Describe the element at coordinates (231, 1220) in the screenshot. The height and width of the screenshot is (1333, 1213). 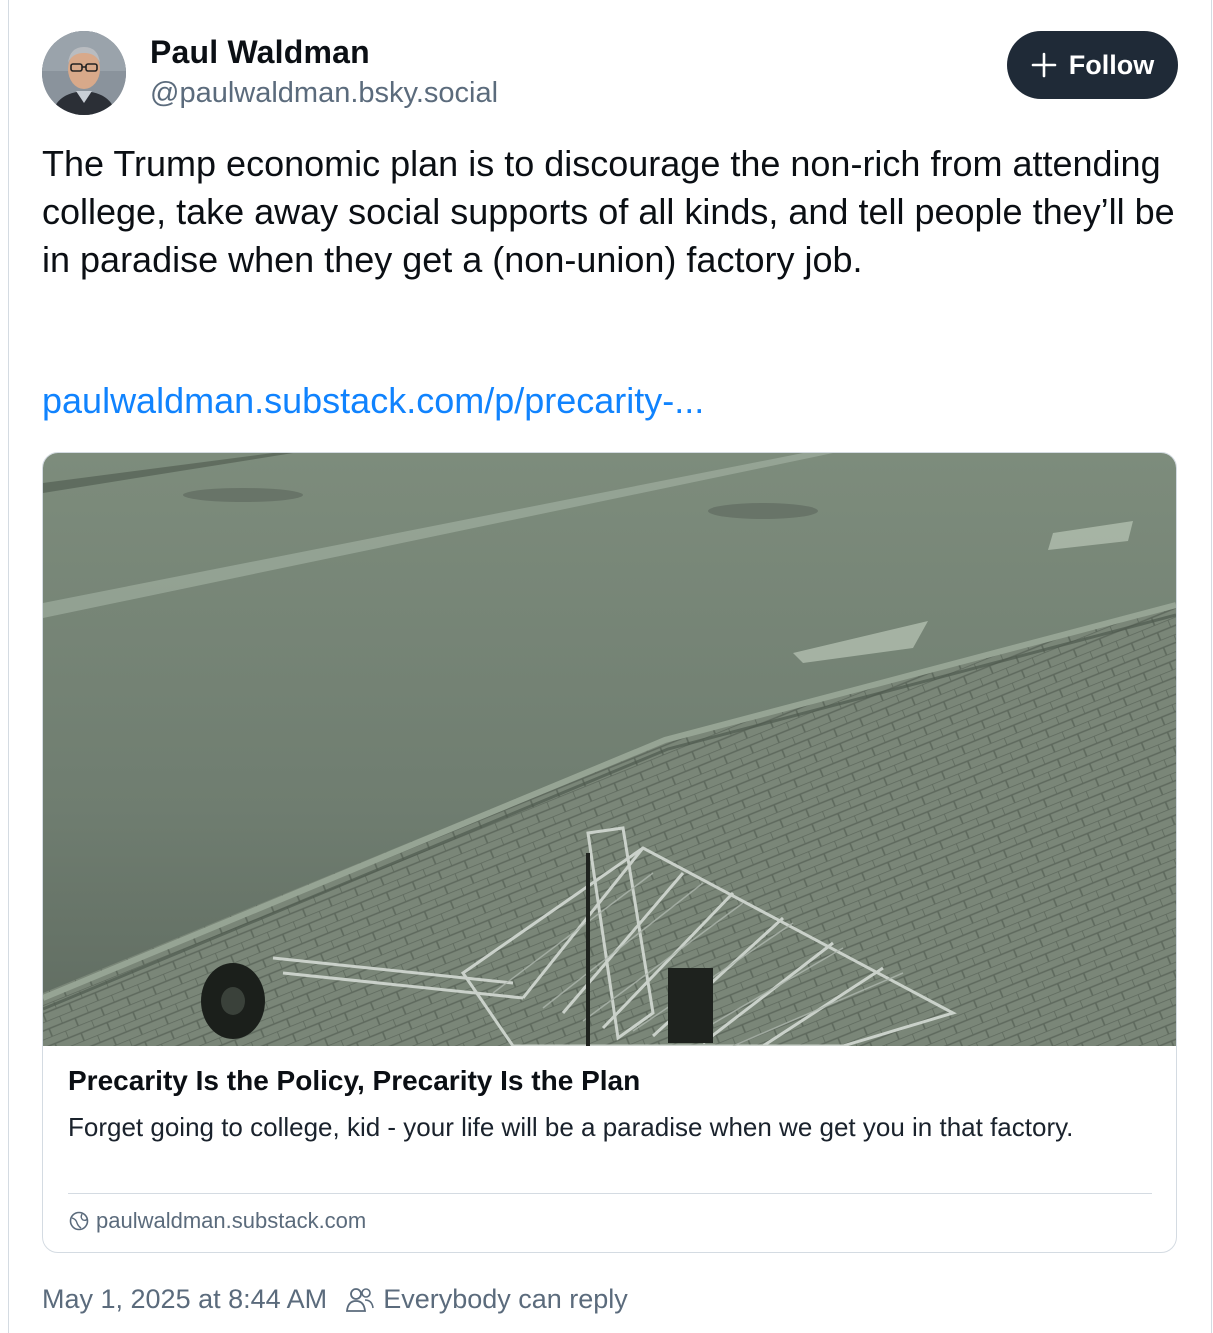
I see `link-card-domain-text: paulwaldman.substack.com` at that location.